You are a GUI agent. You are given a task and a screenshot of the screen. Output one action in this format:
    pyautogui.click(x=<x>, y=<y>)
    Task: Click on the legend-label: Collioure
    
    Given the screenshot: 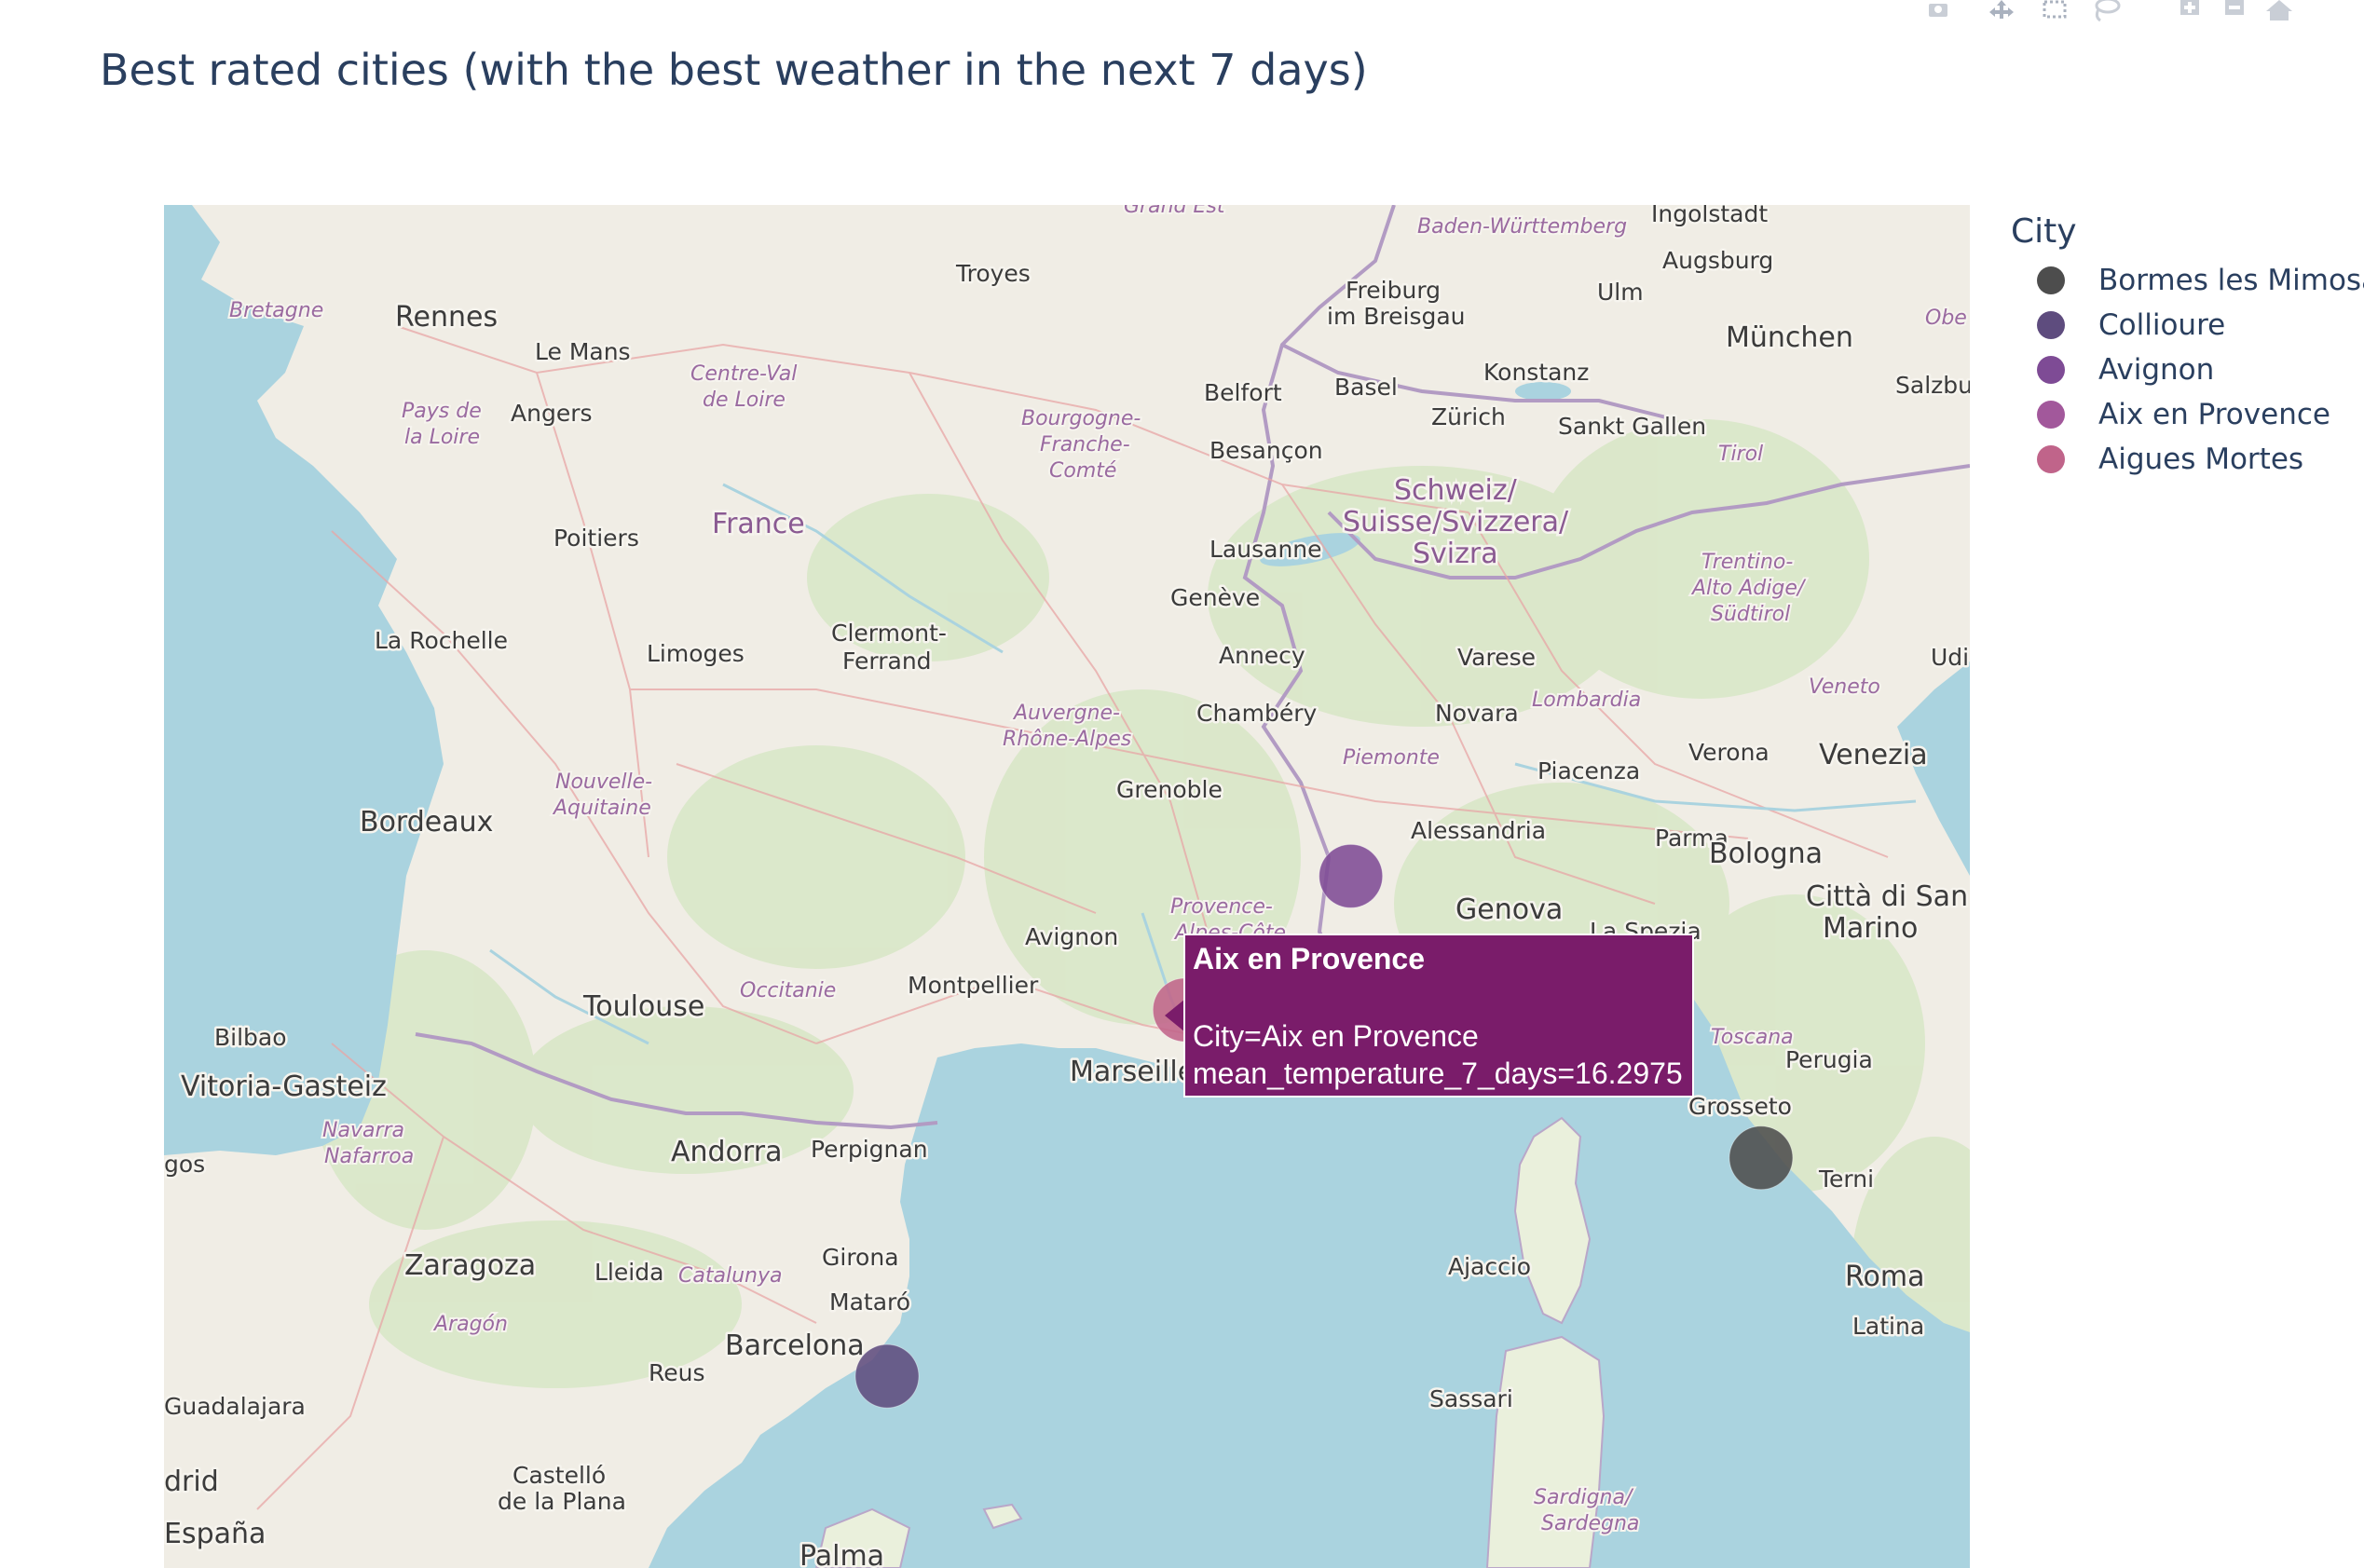 What is the action you would take?
    pyautogui.click(x=2162, y=325)
    